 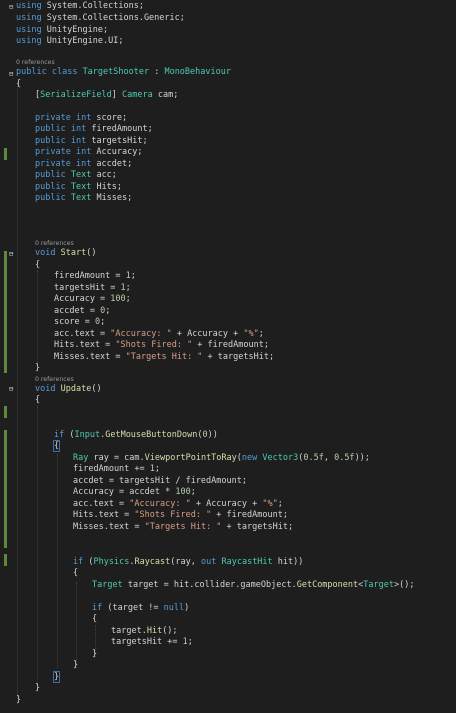 I want to click on code-line: using UnityEngine;, so click(x=62, y=30).